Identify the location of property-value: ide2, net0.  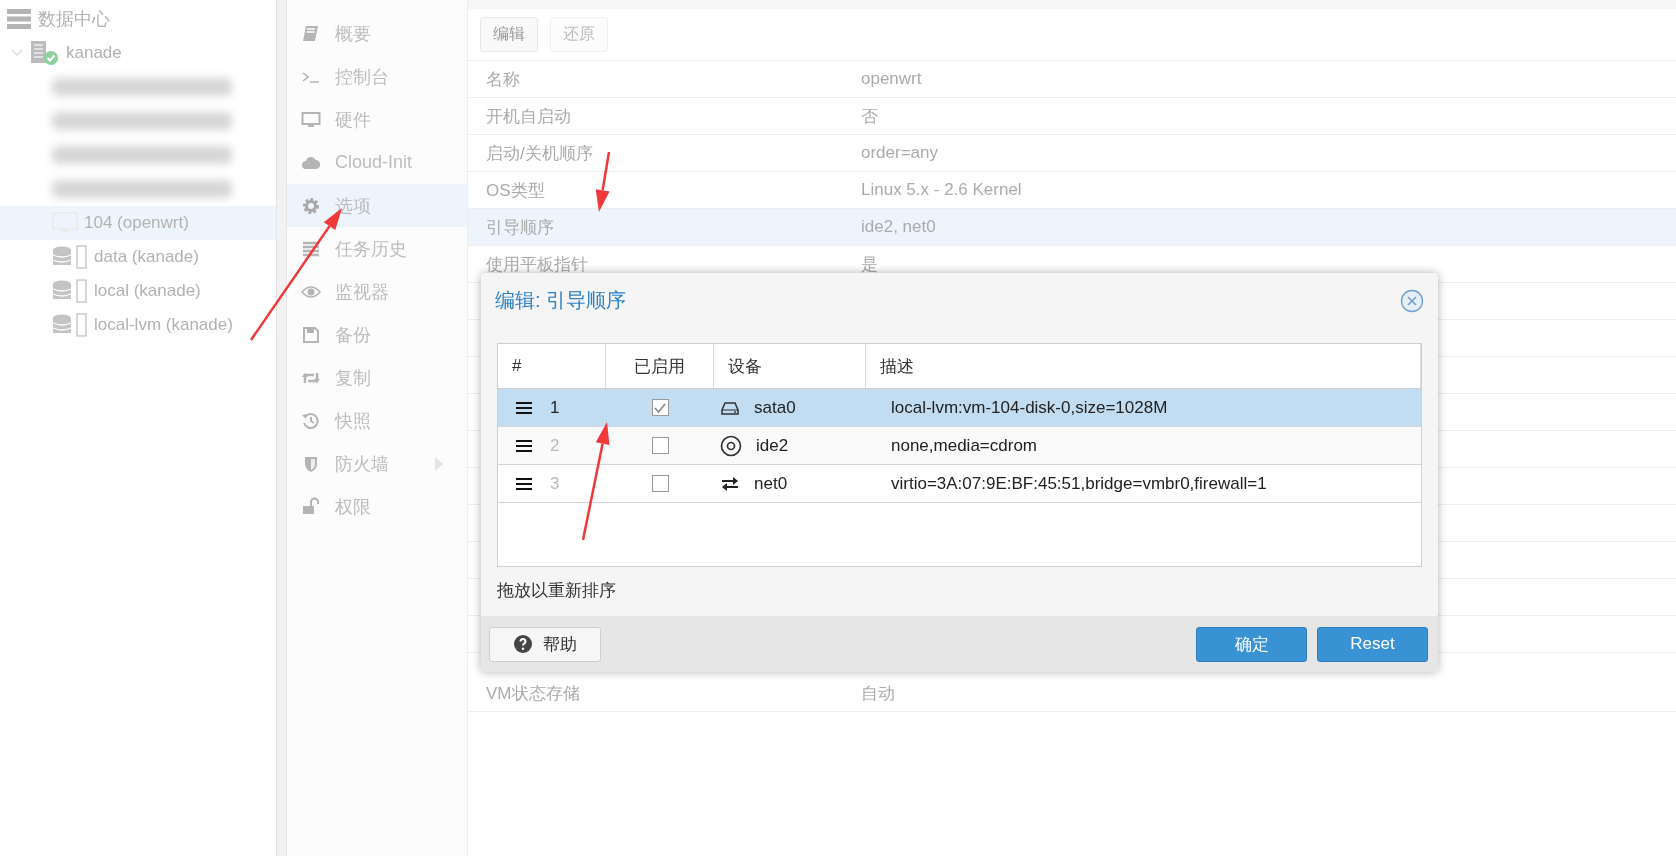
(898, 227).